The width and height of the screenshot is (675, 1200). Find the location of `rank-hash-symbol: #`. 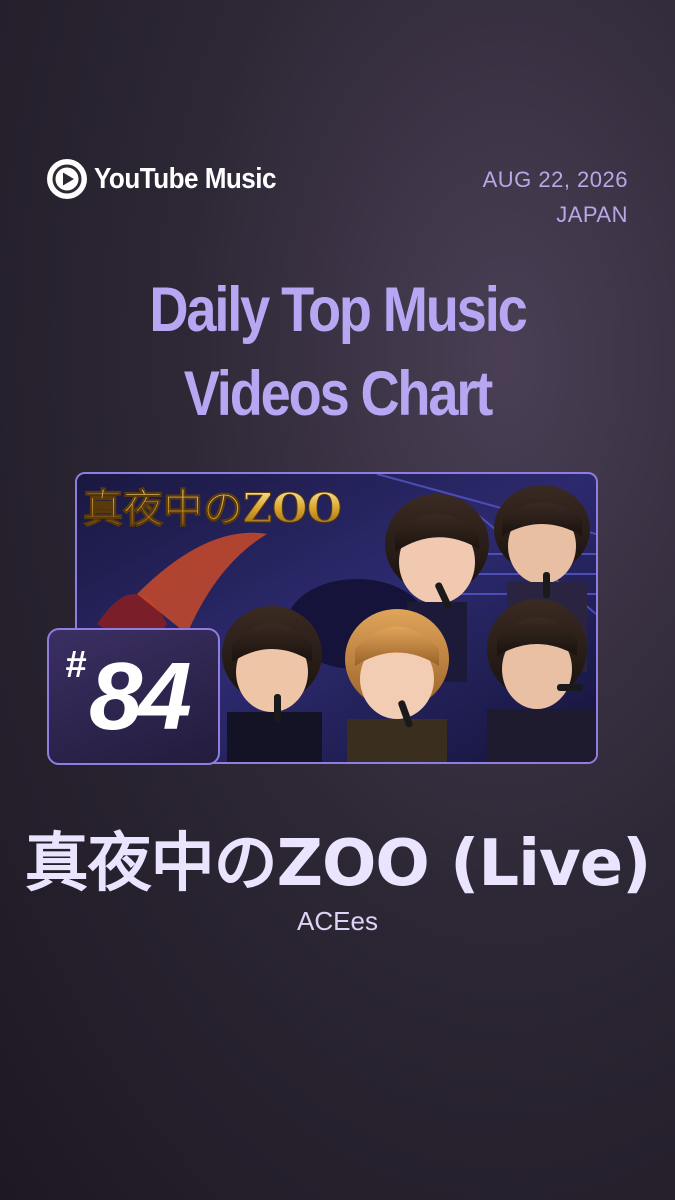

rank-hash-symbol: # is located at coordinates (76, 665).